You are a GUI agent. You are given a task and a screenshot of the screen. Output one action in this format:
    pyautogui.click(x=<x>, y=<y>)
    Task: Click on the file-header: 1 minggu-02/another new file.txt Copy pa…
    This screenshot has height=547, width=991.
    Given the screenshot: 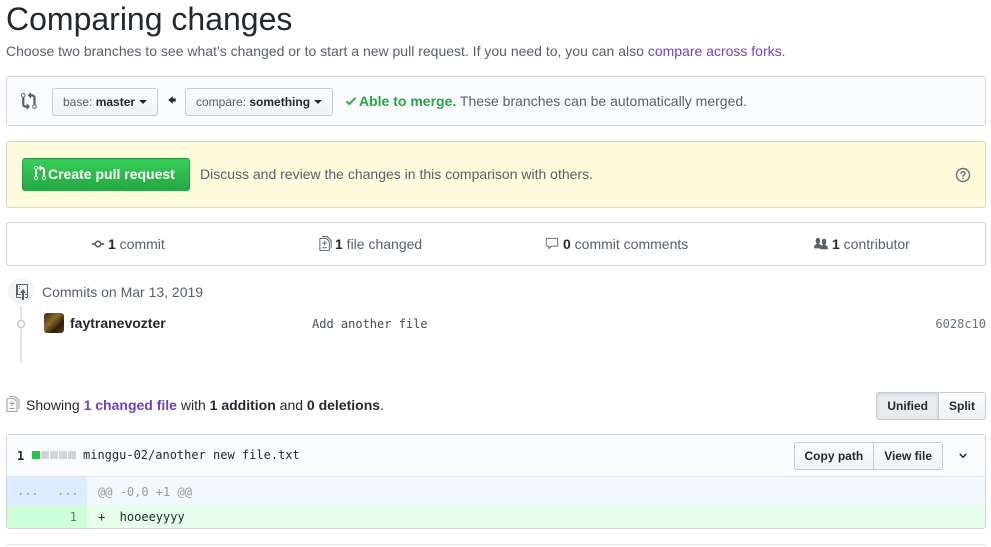 What is the action you would take?
    pyautogui.click(x=496, y=456)
    